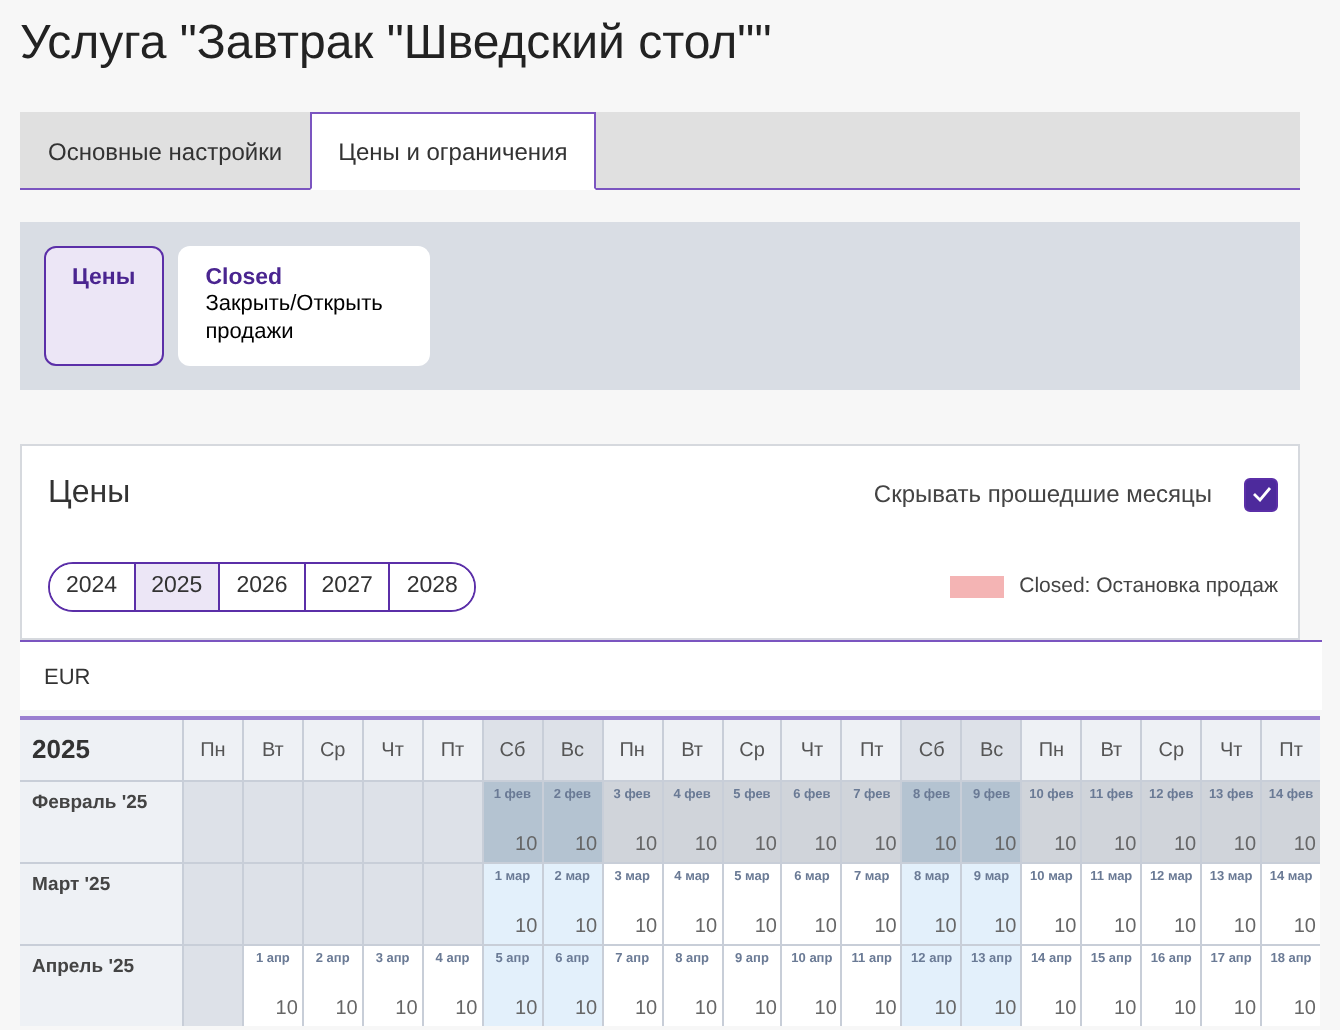 The height and width of the screenshot is (1030, 1340). What do you see at coordinates (1148, 586) in the screenshot?
I see `legend-label: Closed: Остановка продаж` at bounding box center [1148, 586].